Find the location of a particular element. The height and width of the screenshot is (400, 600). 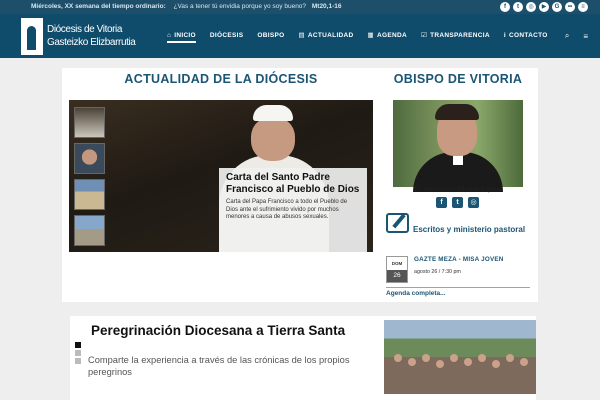

bishop-social-icons: f t ◎ is located at coordinates (457, 202).